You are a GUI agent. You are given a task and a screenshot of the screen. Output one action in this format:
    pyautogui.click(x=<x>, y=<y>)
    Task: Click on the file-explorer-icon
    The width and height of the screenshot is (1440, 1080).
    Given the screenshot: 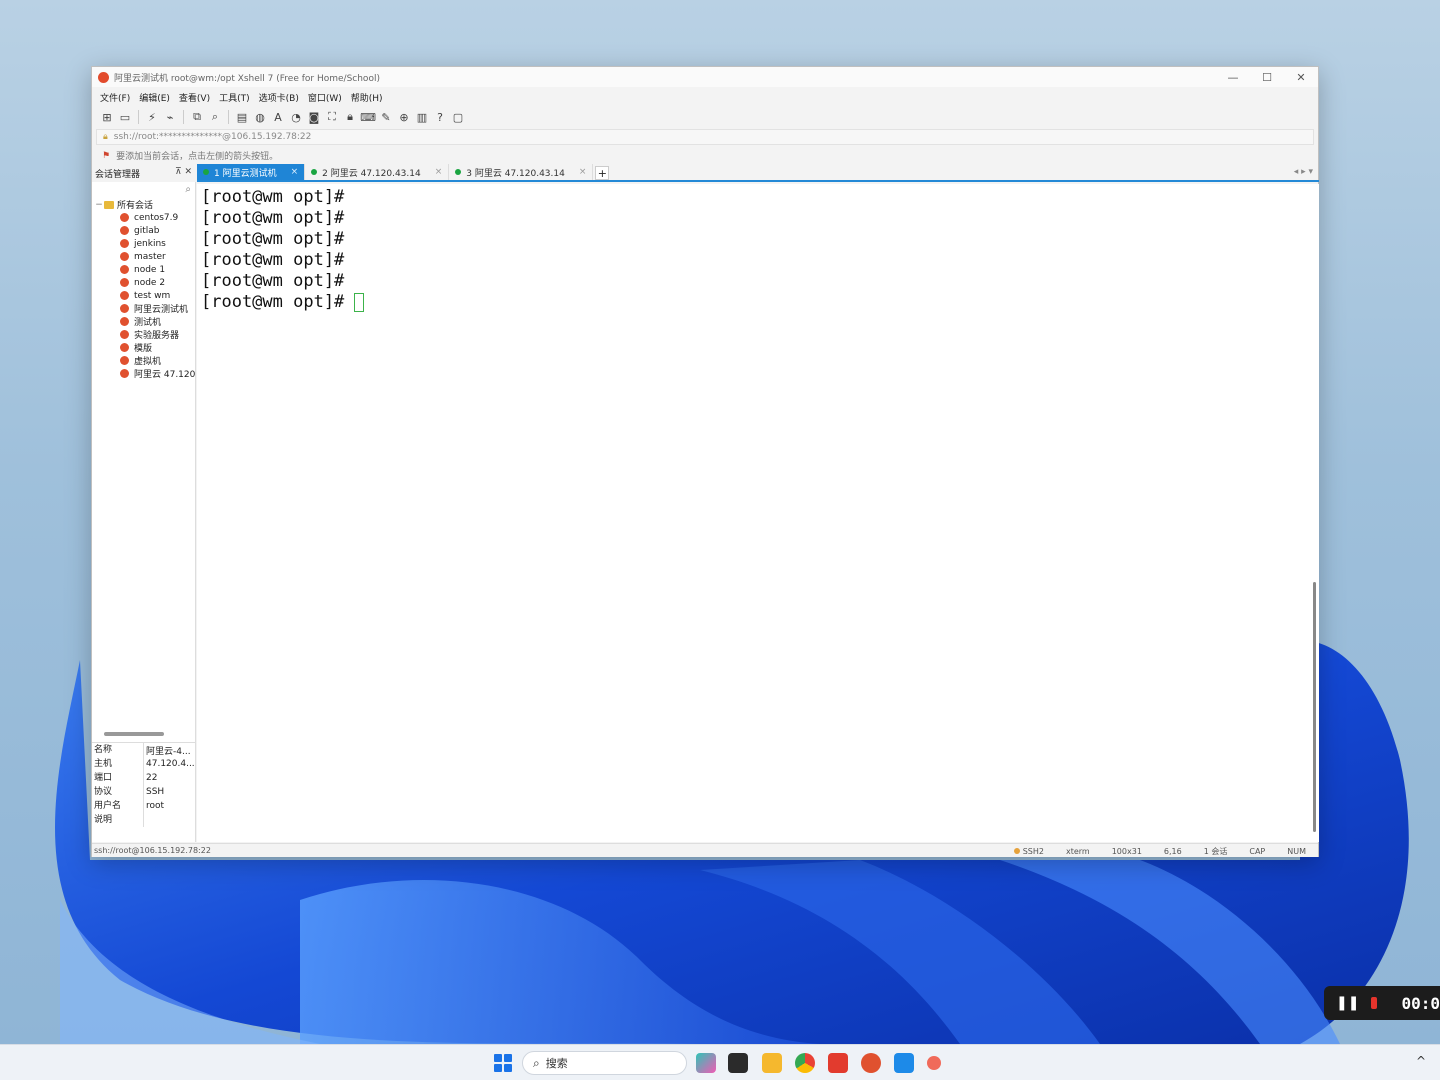 What is the action you would take?
    pyautogui.click(x=772, y=1063)
    